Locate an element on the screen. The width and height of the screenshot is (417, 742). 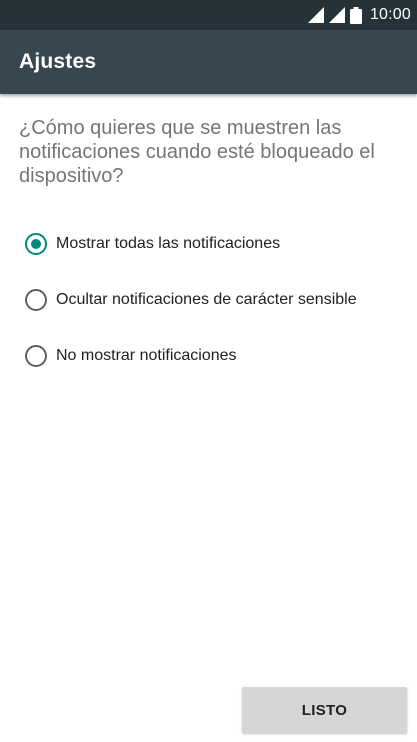
app-bar: Ajustes is located at coordinates (208, 62).